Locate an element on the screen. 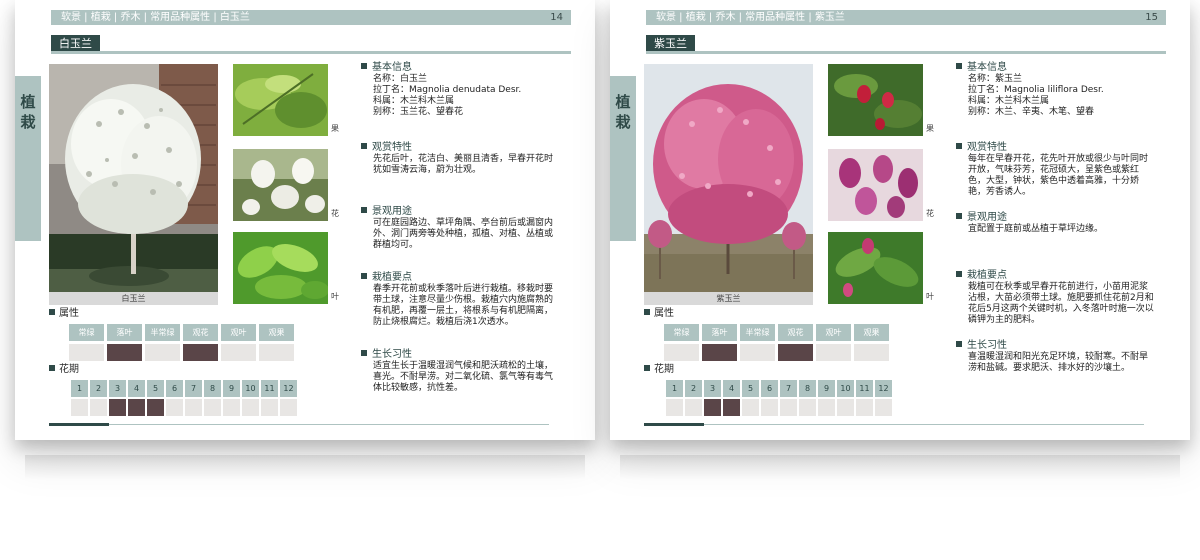  breadcrumb: 软景 | 植栽 | 乔木 | 常用品种属性 | 白玉兰 is located at coordinates (155, 17).